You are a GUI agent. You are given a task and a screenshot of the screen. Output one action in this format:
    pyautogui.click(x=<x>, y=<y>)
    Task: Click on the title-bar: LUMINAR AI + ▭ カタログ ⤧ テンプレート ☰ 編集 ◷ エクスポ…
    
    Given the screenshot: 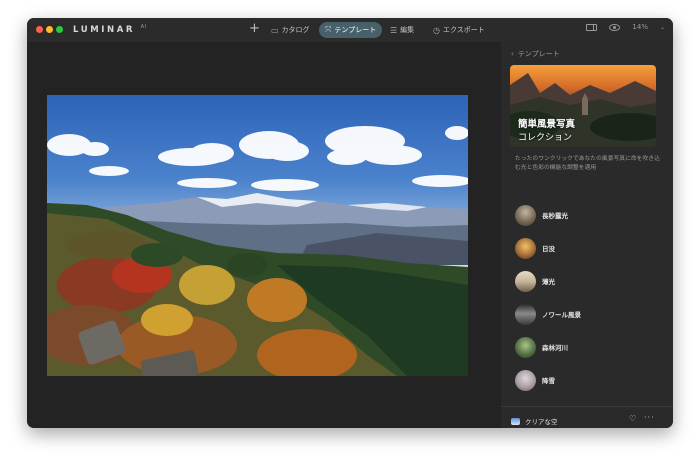 What is the action you would take?
    pyautogui.click(x=350, y=30)
    